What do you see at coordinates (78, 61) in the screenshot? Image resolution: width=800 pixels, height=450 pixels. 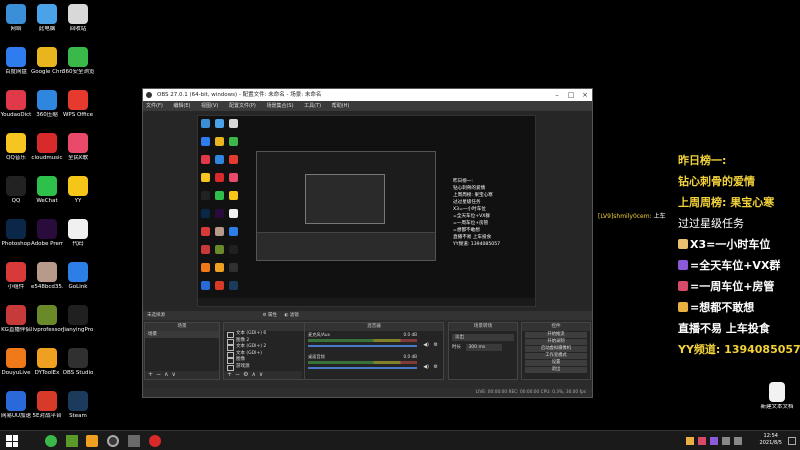 I see `desktop-icon: 360安全浏览器` at bounding box center [78, 61].